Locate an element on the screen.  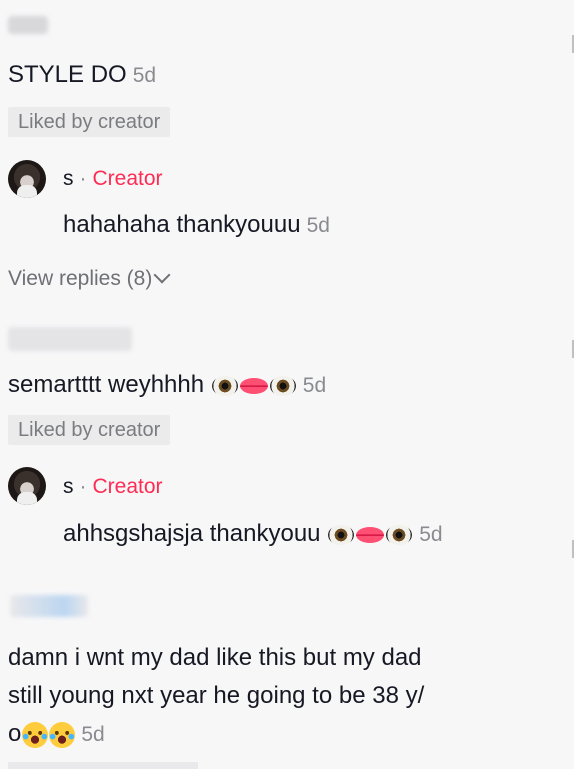
reply-2-time: 5d is located at coordinates (431, 534).